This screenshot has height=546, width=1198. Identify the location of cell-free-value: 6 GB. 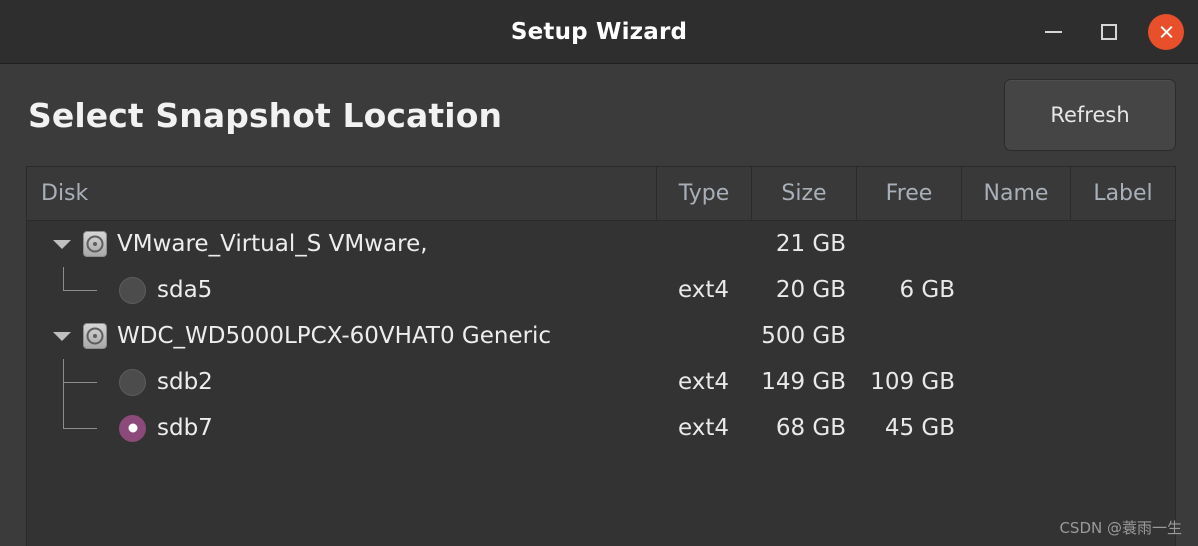
(927, 290).